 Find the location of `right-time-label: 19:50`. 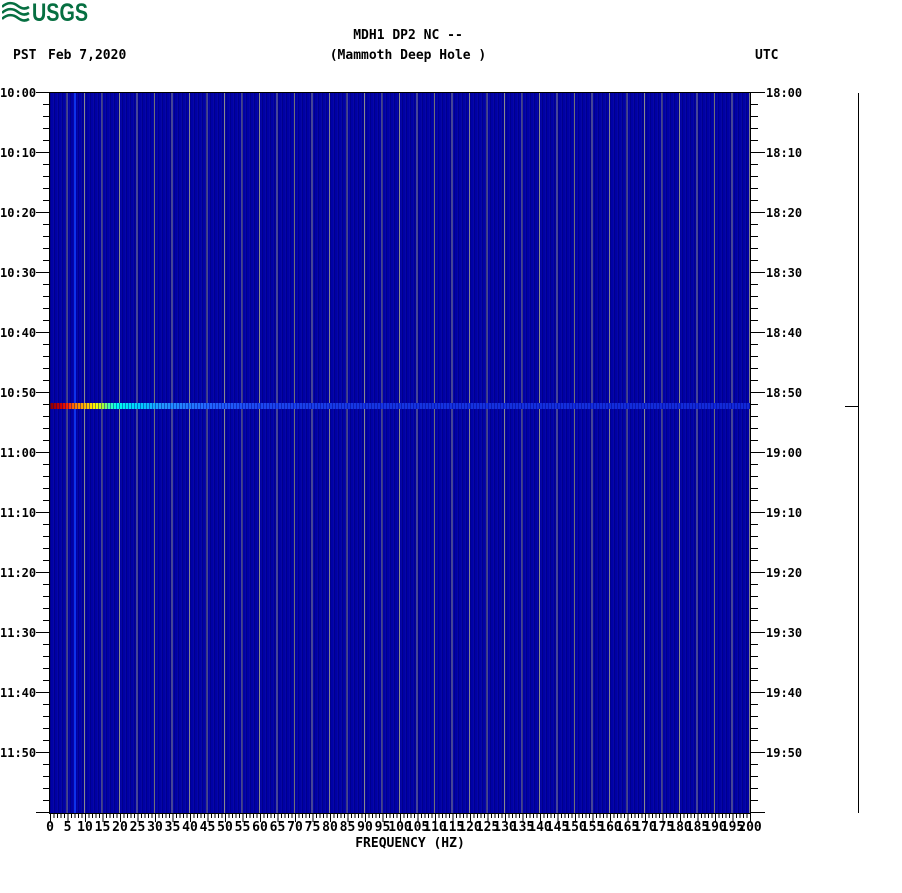

right-time-label: 19:50 is located at coordinates (784, 753).